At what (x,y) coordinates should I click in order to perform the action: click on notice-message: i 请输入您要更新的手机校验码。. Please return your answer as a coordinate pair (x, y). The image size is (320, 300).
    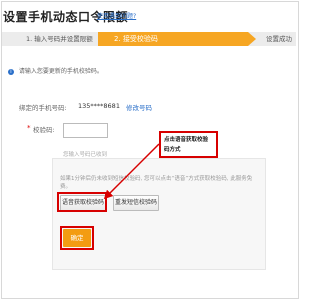
    Looking at the image, I should click on (55, 70).